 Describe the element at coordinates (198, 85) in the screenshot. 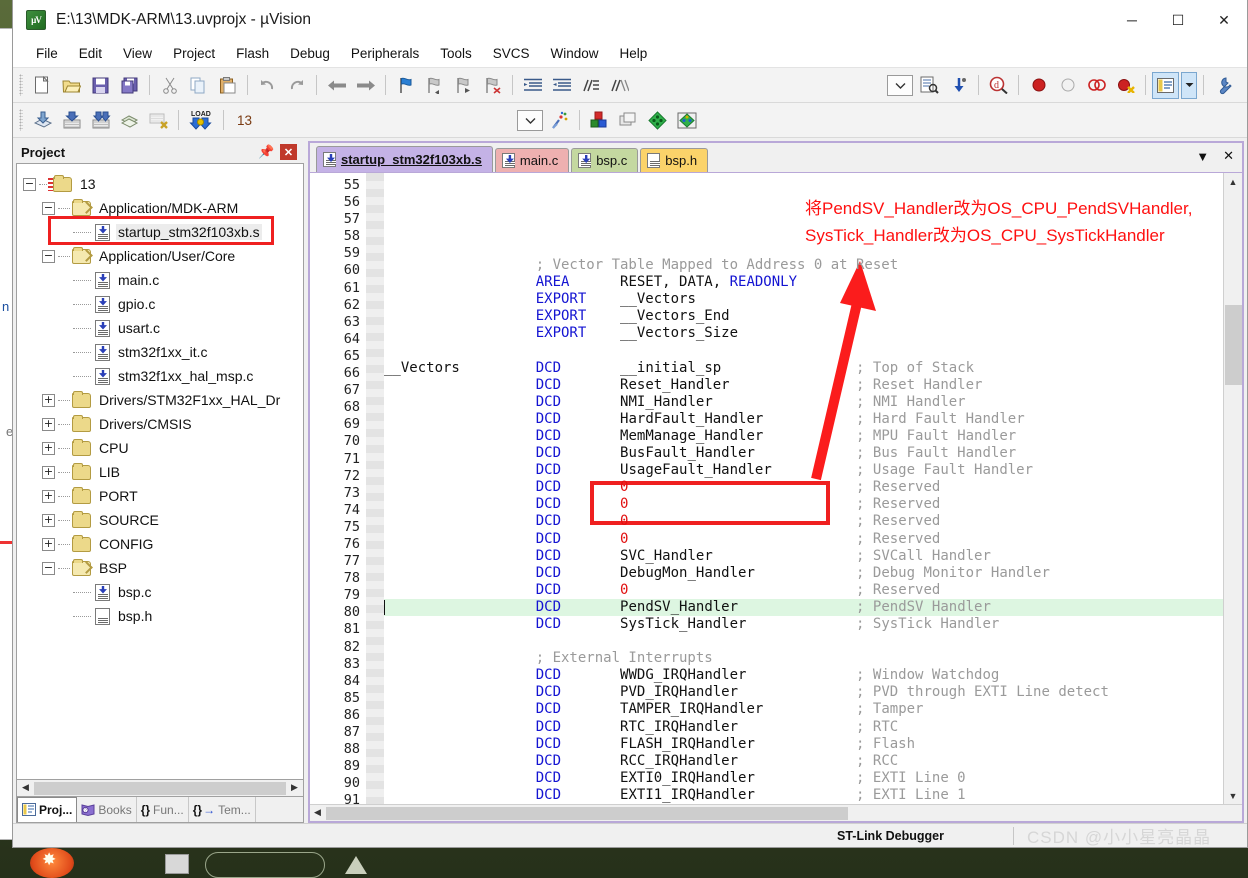

I see `copy-icon` at that location.